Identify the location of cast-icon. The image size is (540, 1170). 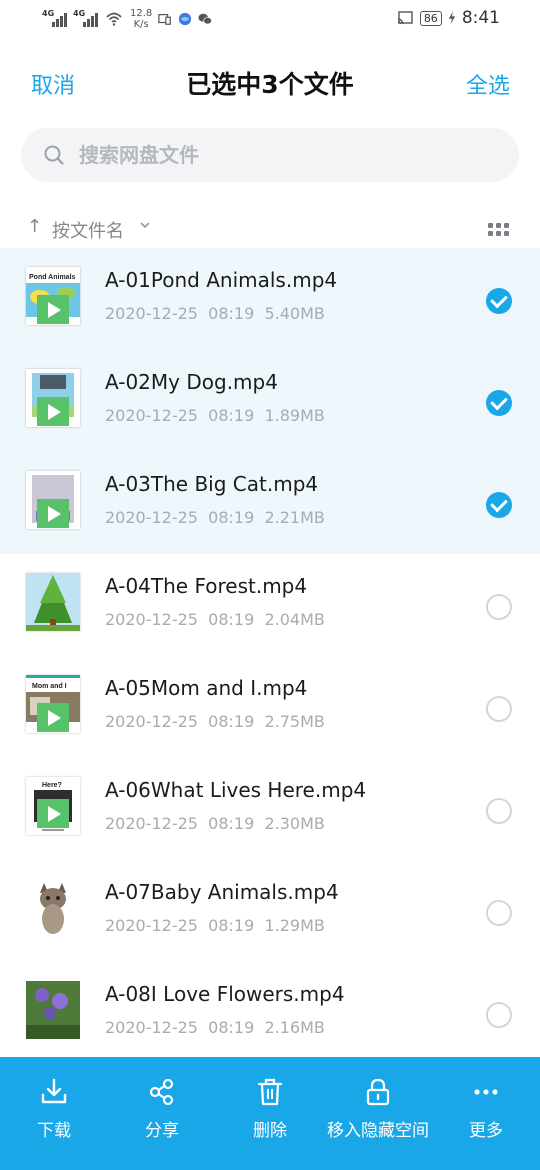
(405, 18).